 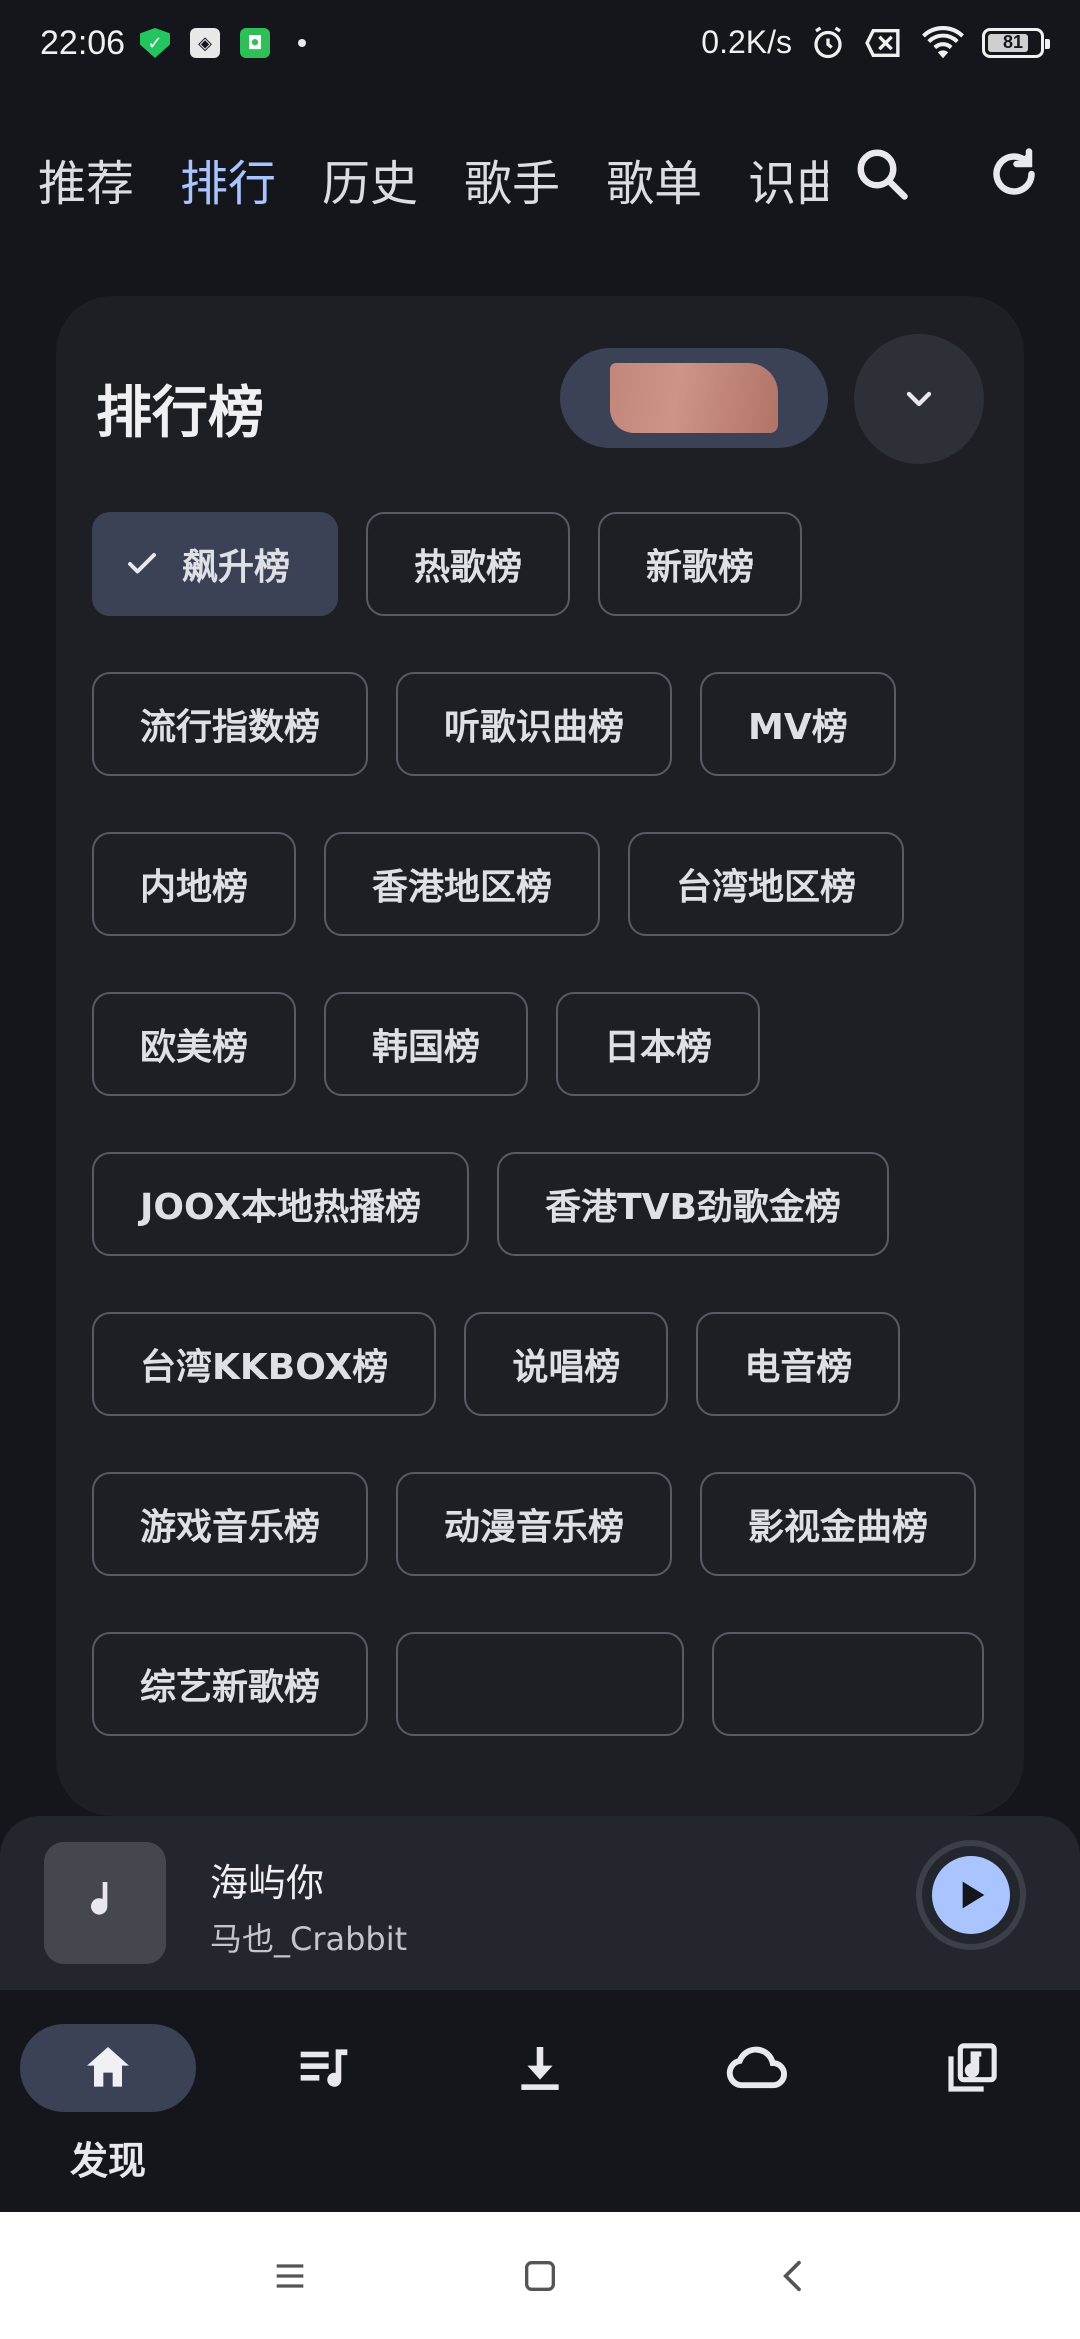 What do you see at coordinates (540, 45) in the screenshot?
I see `status-bar: 22:06 ✓ ◈ ◘ 0.2K/s 81` at bounding box center [540, 45].